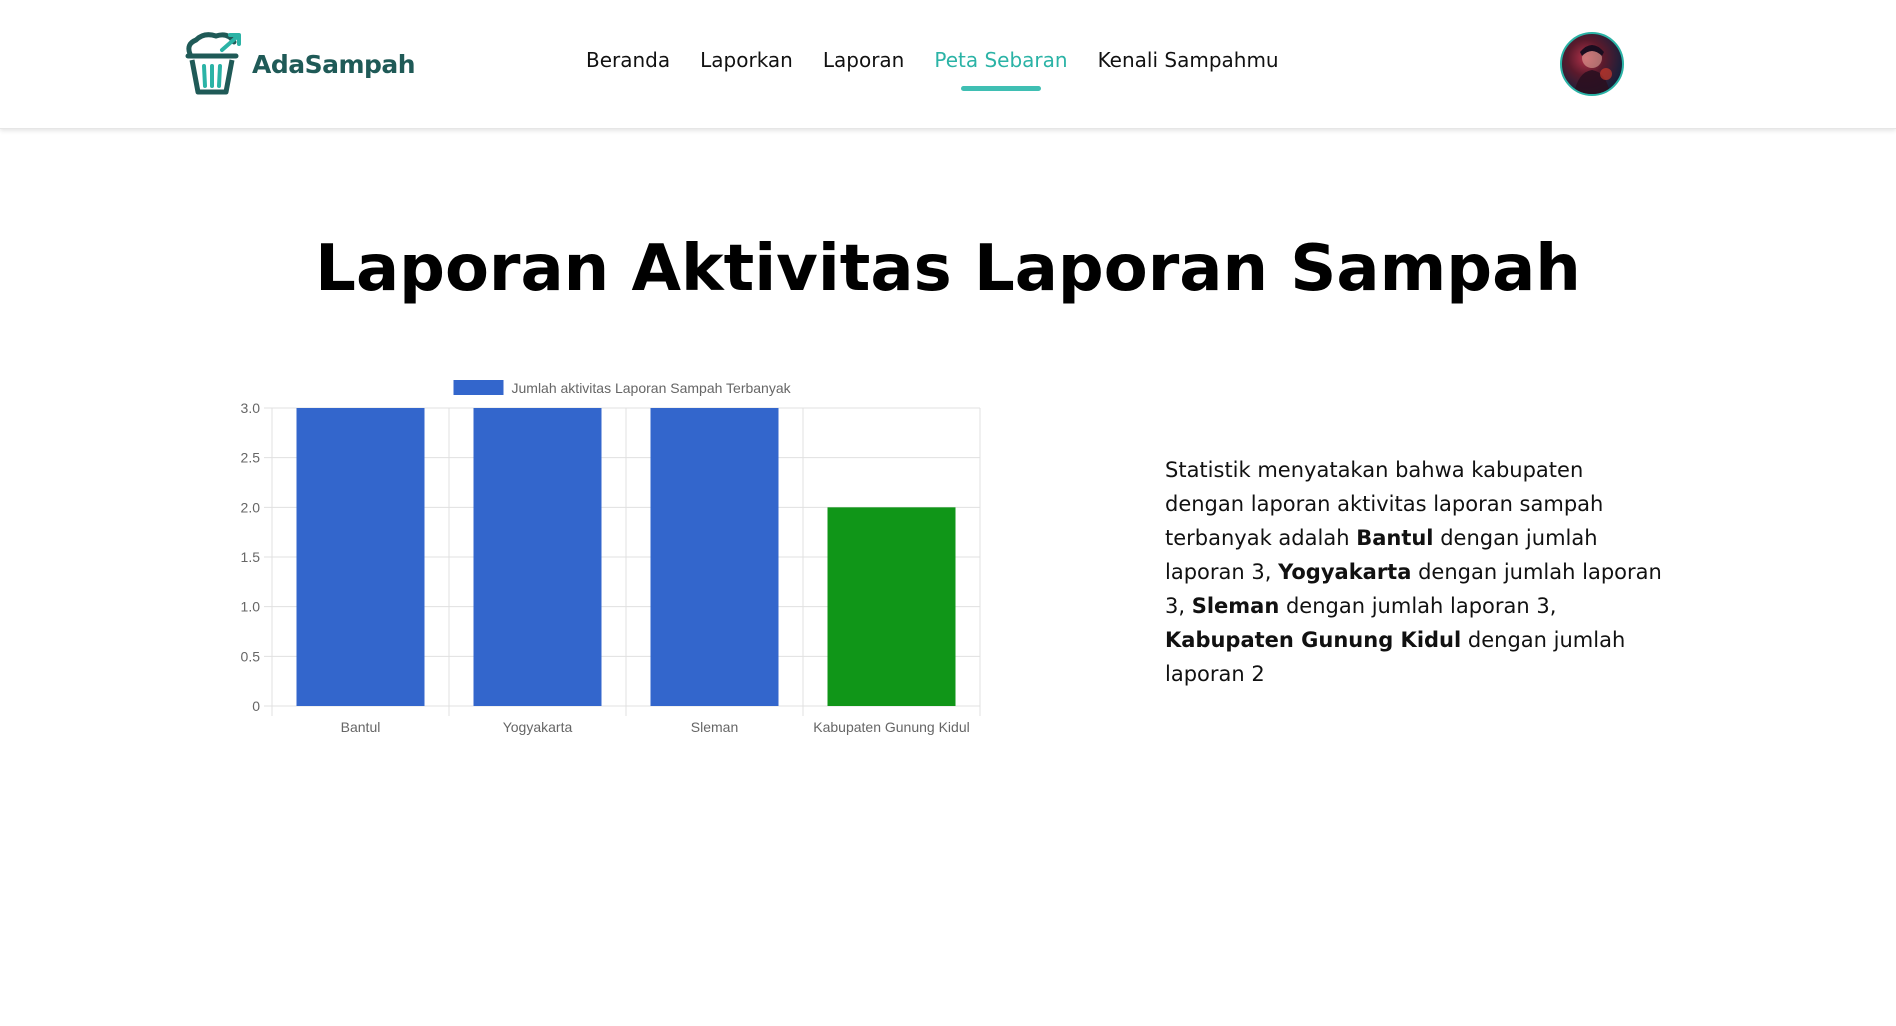 This screenshot has width=1896, height=1026. I want to click on district-count: dengan jumlah laporan 3,, so click(1418, 606).